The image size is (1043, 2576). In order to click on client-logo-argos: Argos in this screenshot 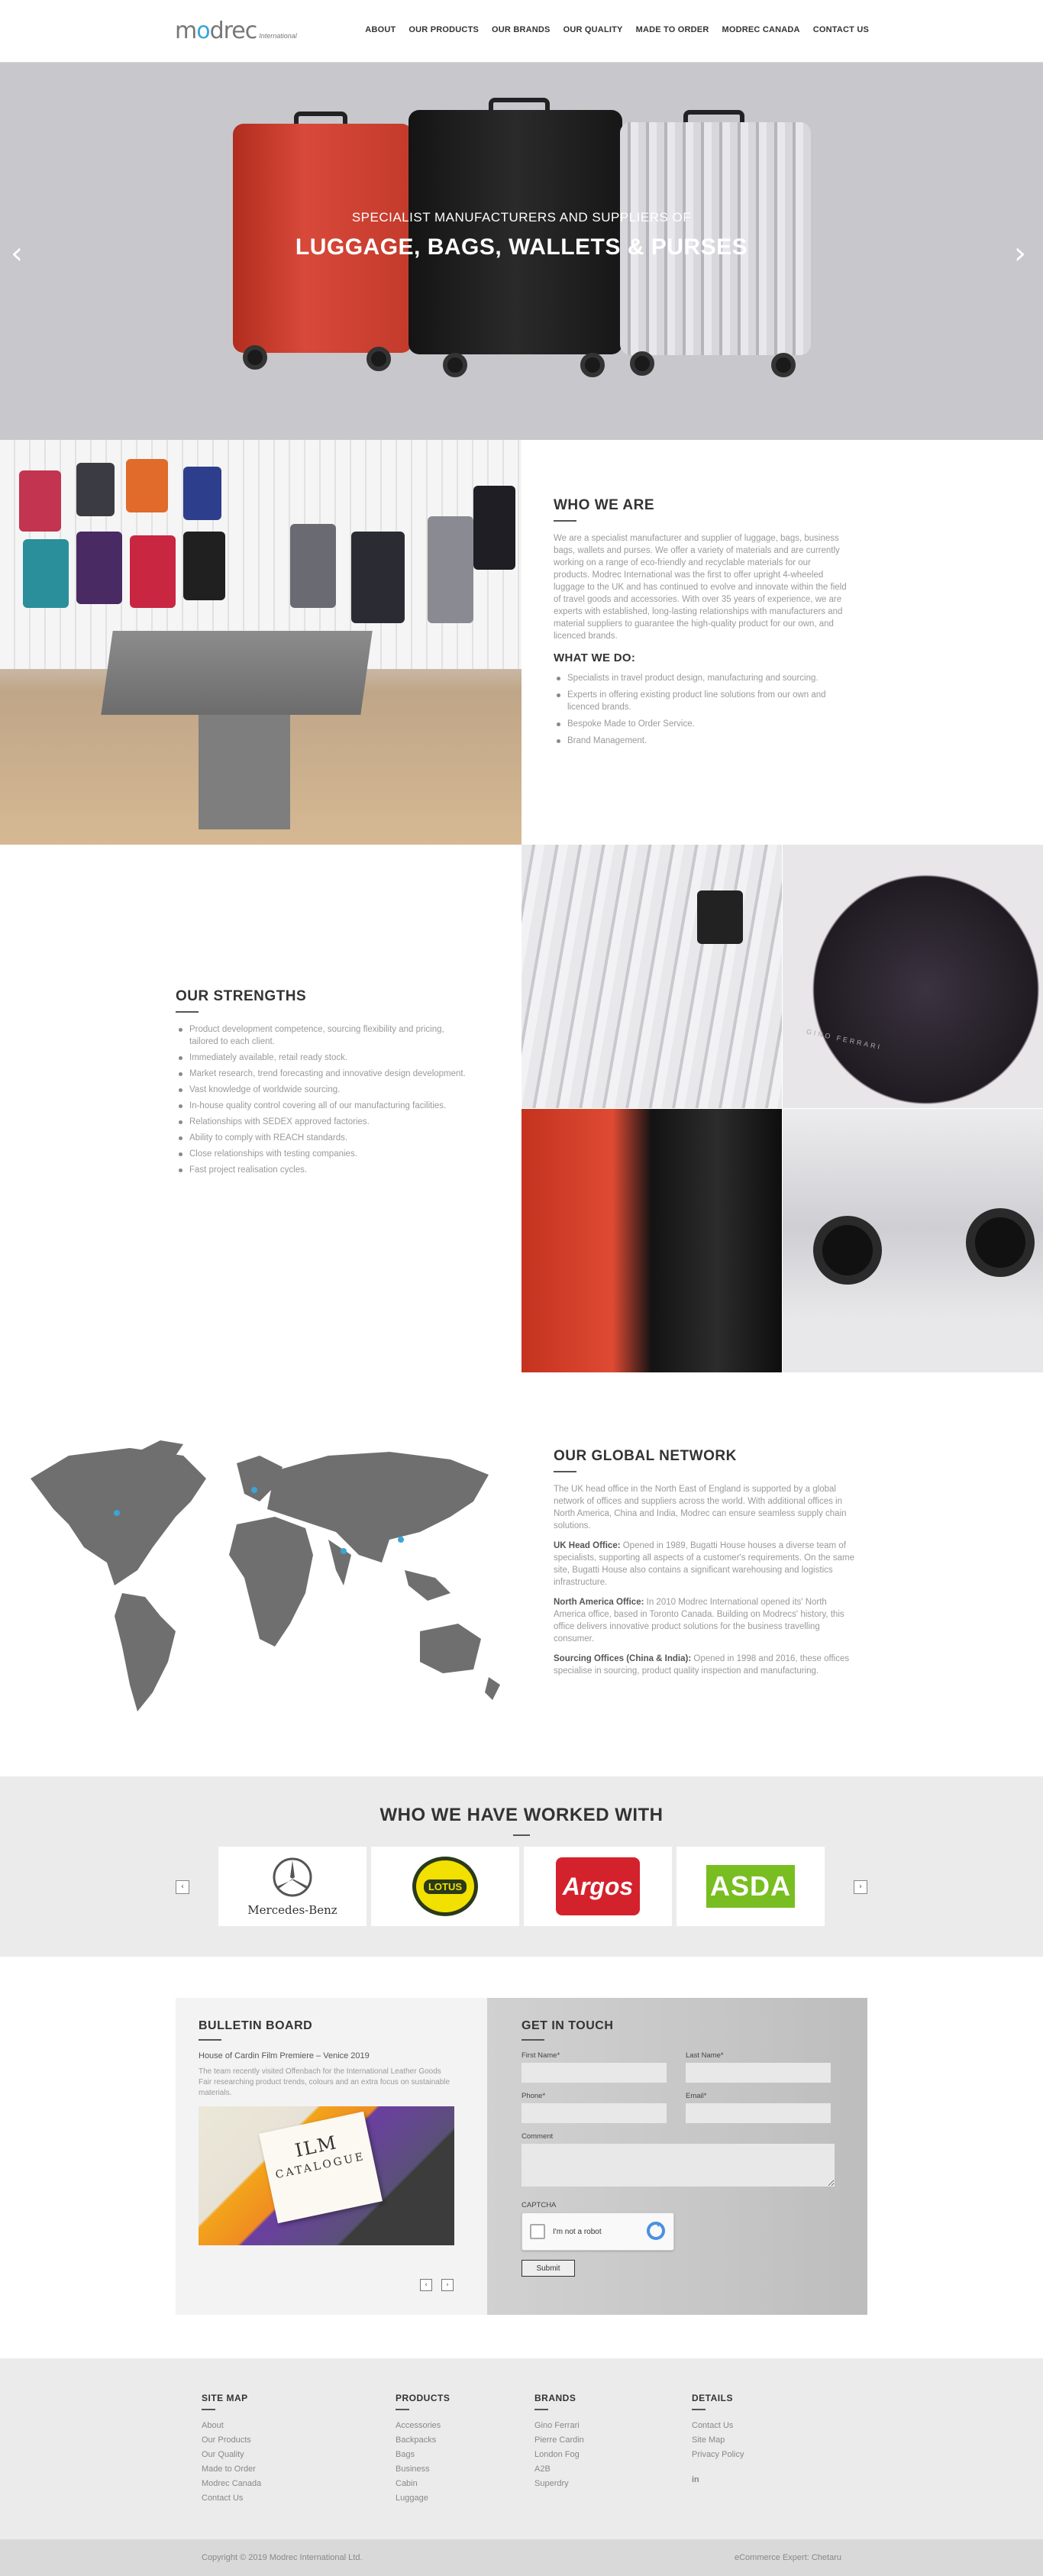, I will do `click(598, 1886)`.